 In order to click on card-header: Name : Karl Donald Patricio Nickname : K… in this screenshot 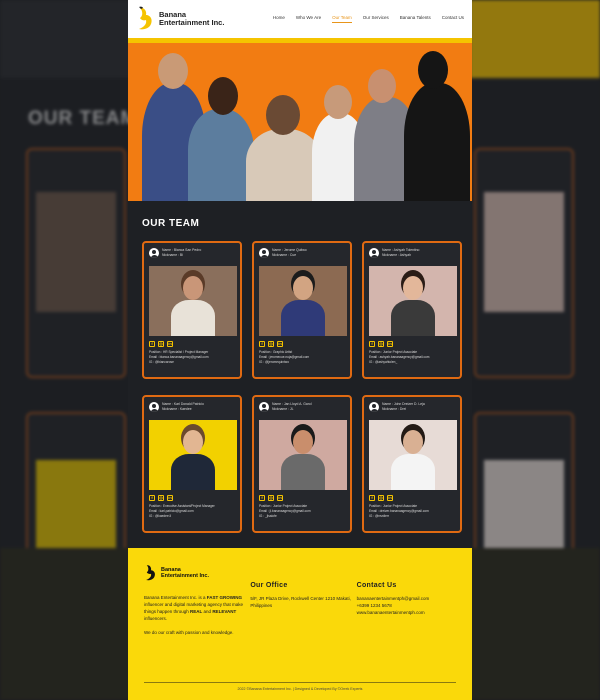, I will do `click(192, 410)`.